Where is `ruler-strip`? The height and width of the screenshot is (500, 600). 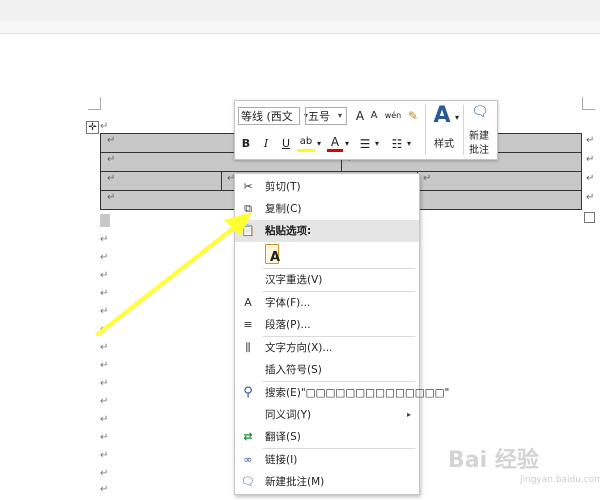
ruler-strip is located at coordinates (300, 28).